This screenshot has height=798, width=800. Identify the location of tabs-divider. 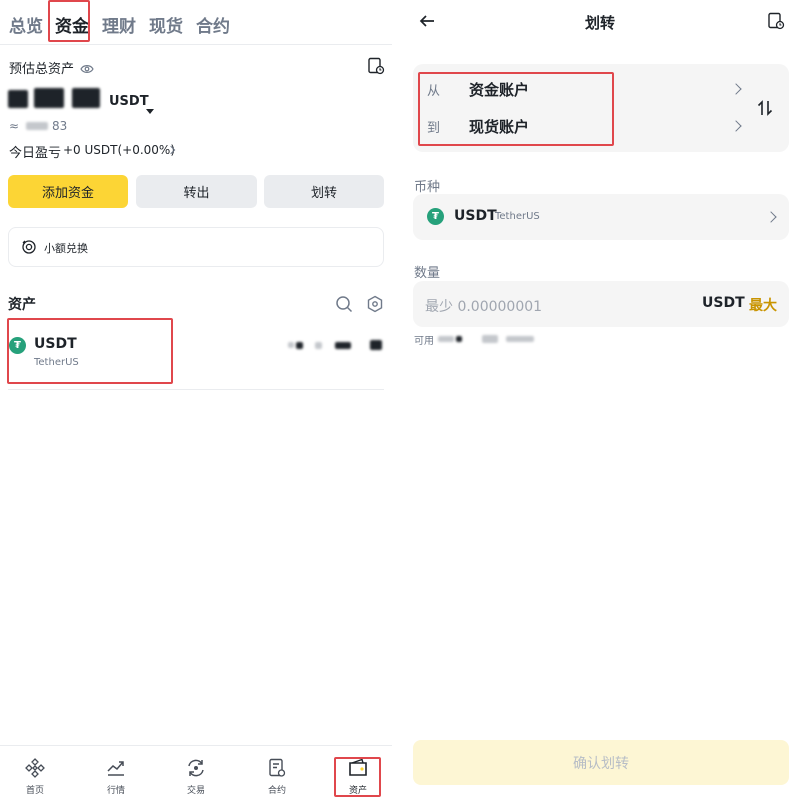
(196, 44).